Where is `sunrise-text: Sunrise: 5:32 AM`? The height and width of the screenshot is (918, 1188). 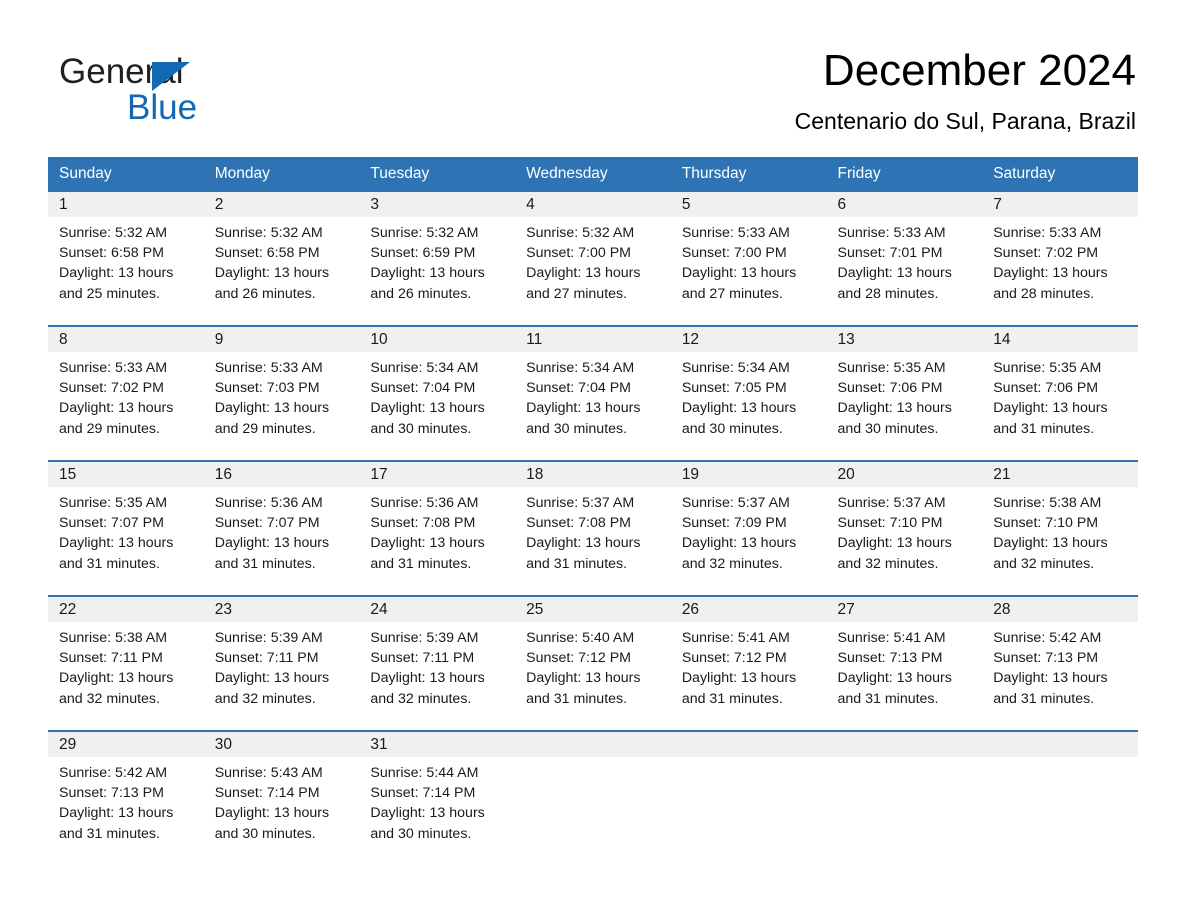
sunrise-text: Sunrise: 5:32 AM is located at coordinates (580, 233).